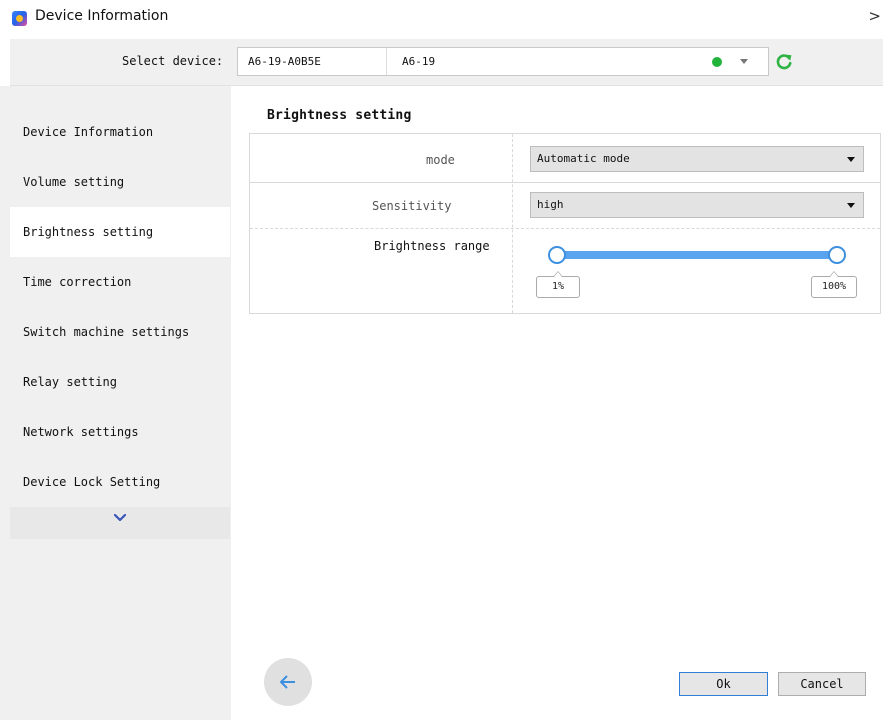 The width and height of the screenshot is (883, 720). What do you see at coordinates (74, 182) in the screenshot?
I see `sidebar-item-label: Volume setting` at bounding box center [74, 182].